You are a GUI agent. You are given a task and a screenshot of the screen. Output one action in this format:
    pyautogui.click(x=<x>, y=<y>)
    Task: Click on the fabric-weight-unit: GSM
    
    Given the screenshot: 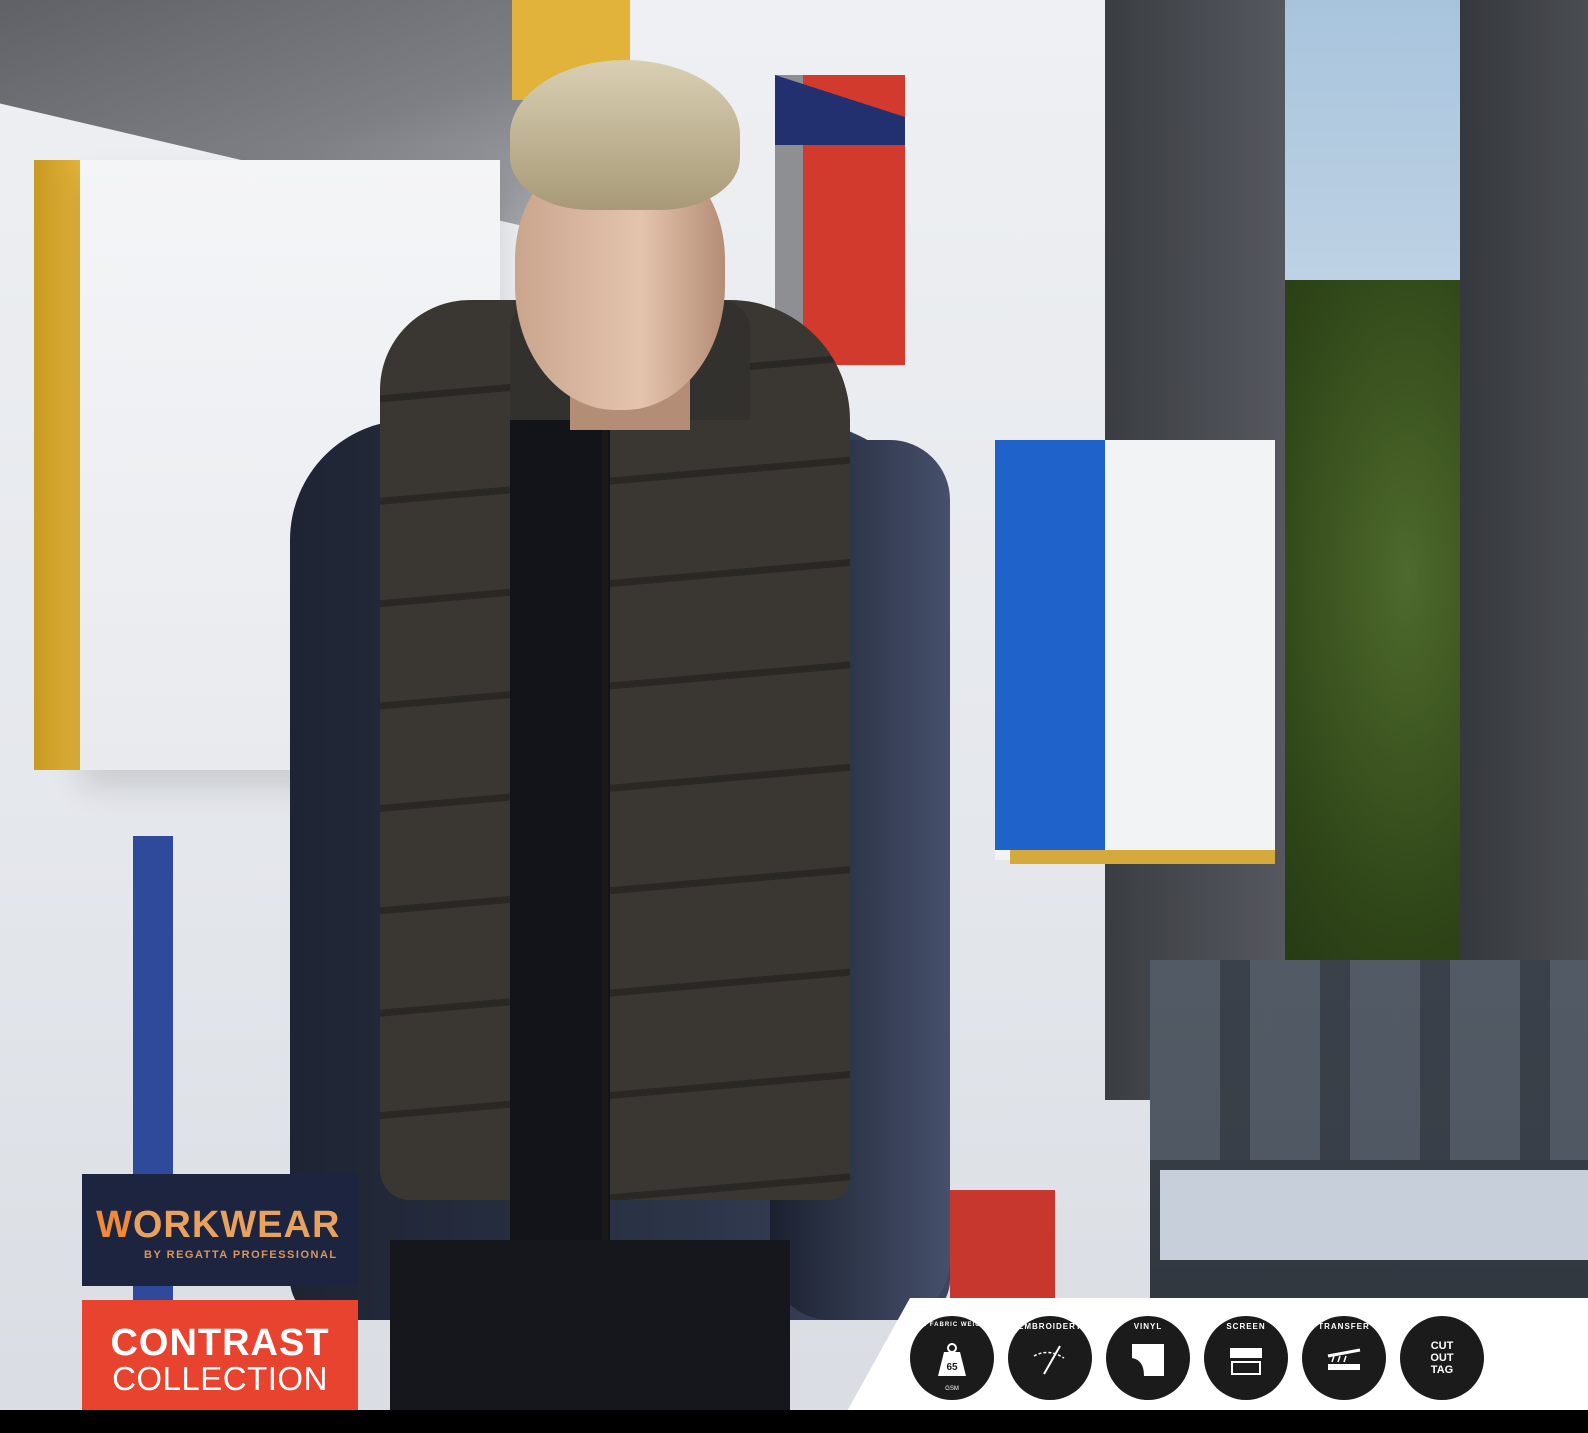 What is the action you would take?
    pyautogui.click(x=952, y=1389)
    